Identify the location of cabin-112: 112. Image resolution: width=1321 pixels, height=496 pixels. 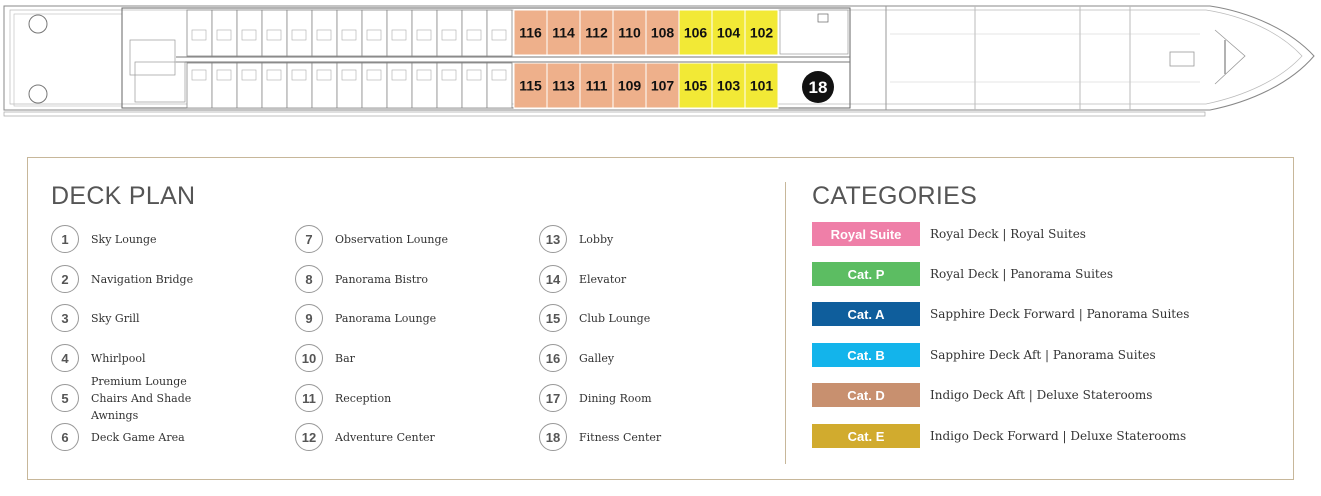
(596, 32).